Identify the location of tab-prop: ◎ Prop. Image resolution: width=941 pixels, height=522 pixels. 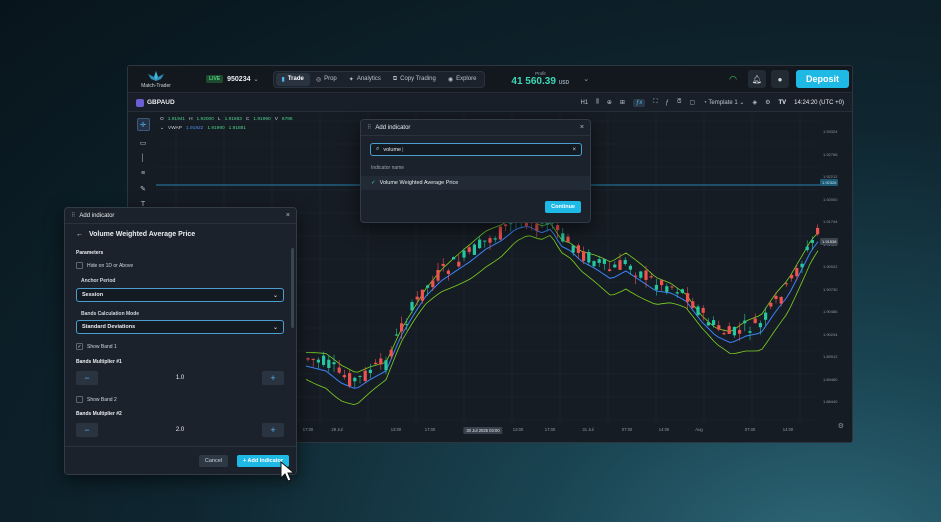
(326, 79).